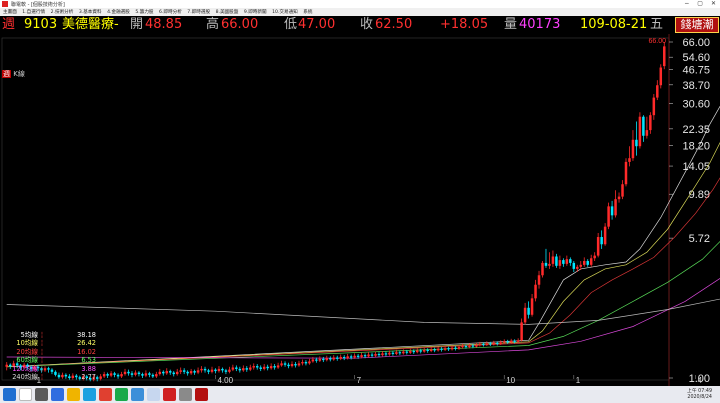  I want to click on menu-item-realtime-analysis: 6.即時分析, so click(170, 12).